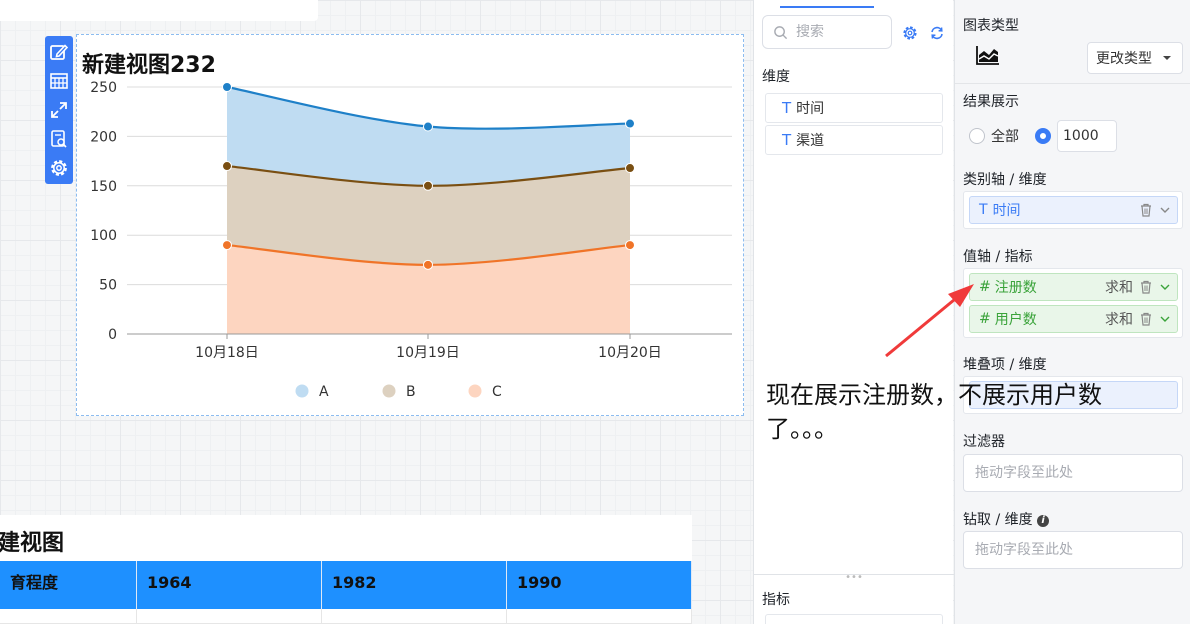  Describe the element at coordinates (1073, 319) in the screenshot. I see `value-chip-users: # 用户数 求和` at that location.